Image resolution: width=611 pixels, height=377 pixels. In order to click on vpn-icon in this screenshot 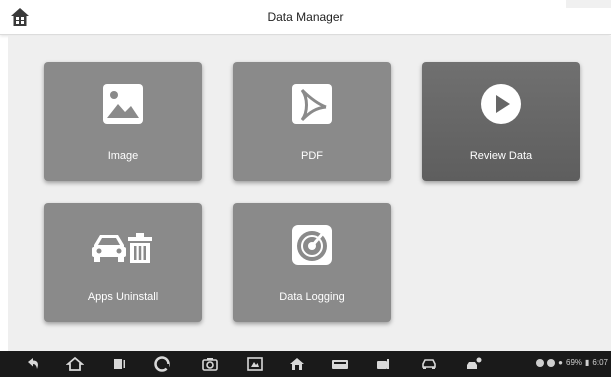, I will do `click(551, 362)`.